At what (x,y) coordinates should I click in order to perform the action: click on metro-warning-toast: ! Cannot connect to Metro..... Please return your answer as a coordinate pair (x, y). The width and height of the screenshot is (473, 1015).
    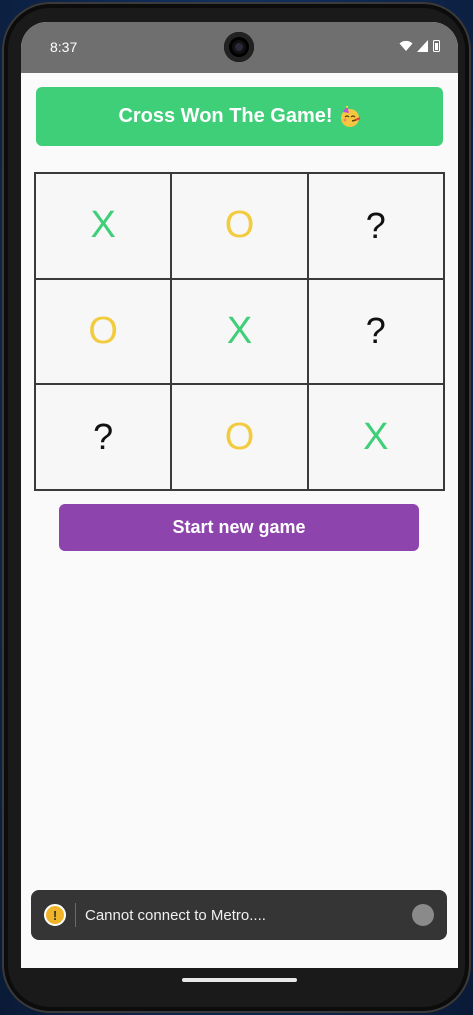
    Looking at the image, I should click on (239, 915).